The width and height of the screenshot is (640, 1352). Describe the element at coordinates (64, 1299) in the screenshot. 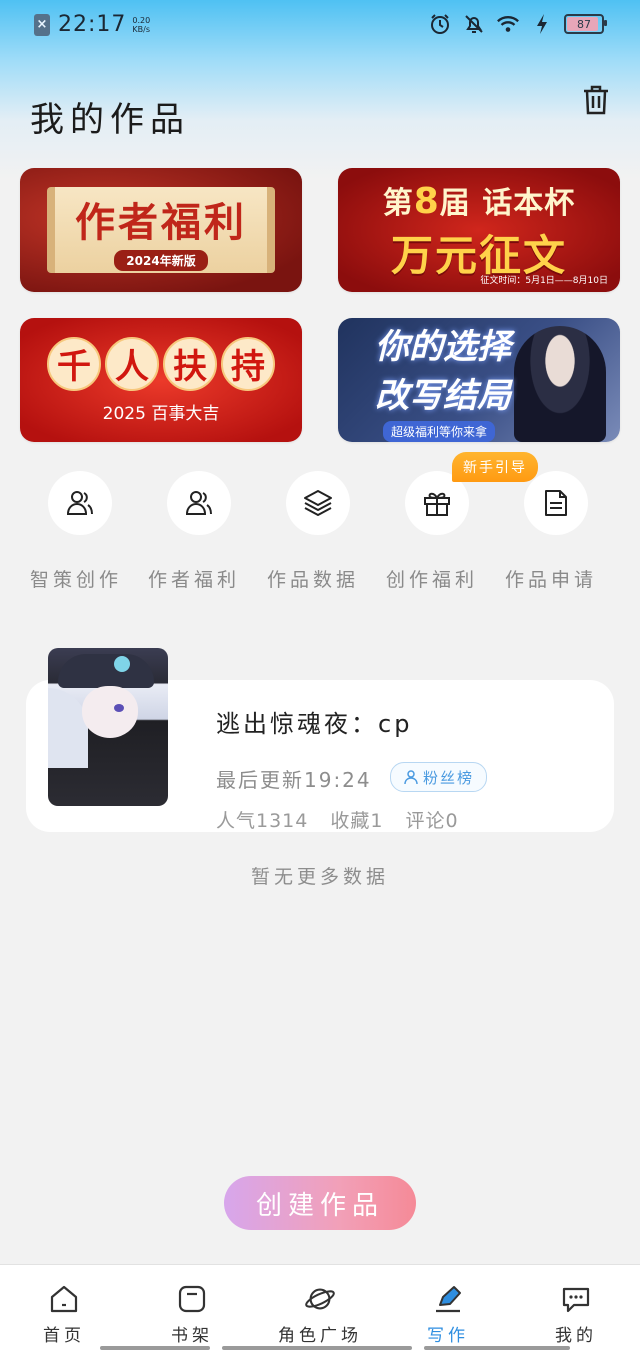

I see `home-icon` at that location.